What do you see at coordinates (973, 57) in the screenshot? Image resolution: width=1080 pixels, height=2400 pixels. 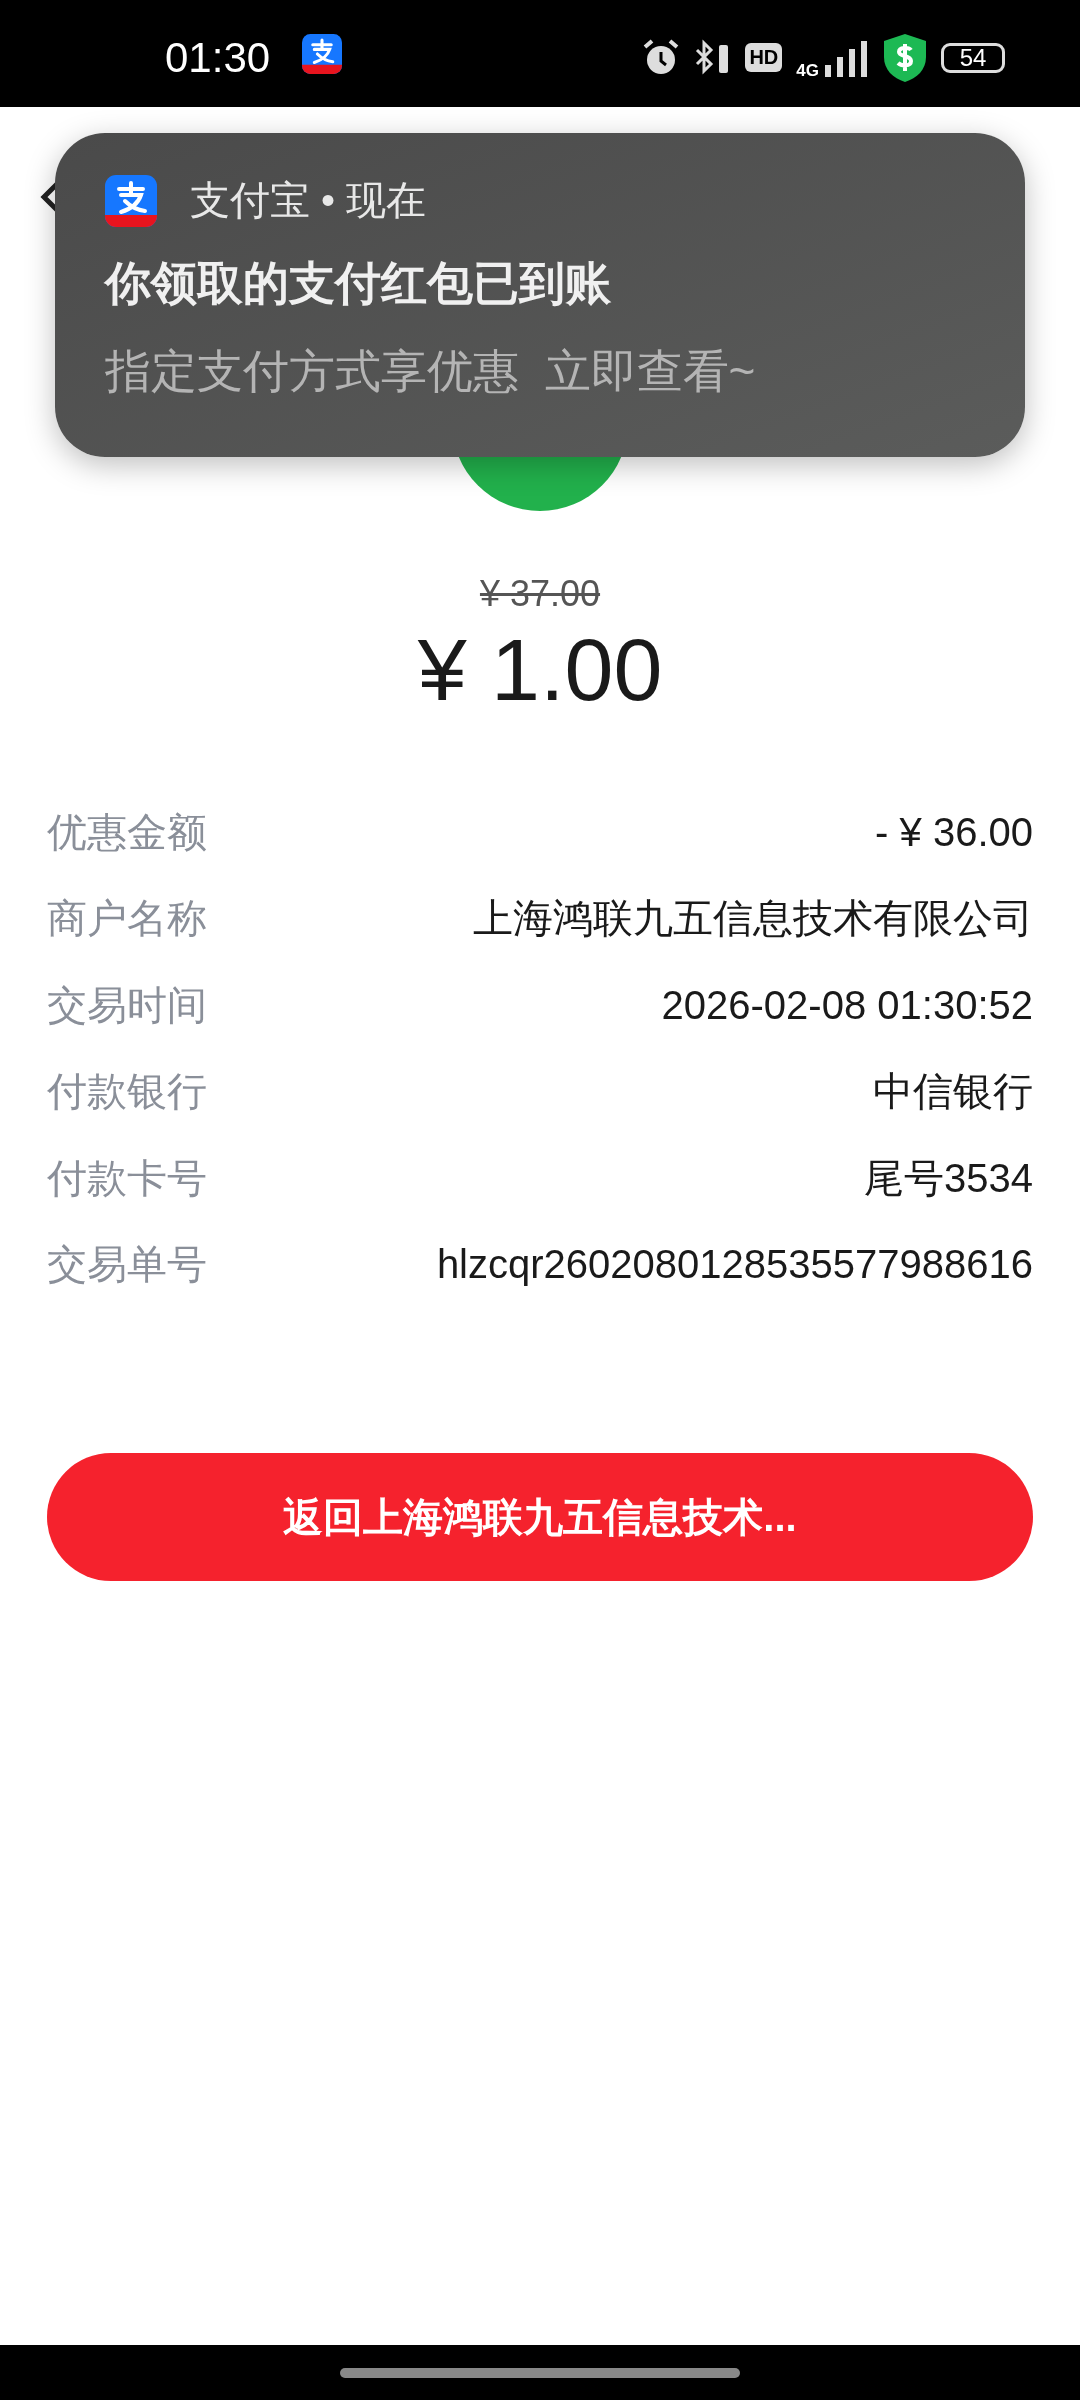 I see `battery-indicator: 54` at bounding box center [973, 57].